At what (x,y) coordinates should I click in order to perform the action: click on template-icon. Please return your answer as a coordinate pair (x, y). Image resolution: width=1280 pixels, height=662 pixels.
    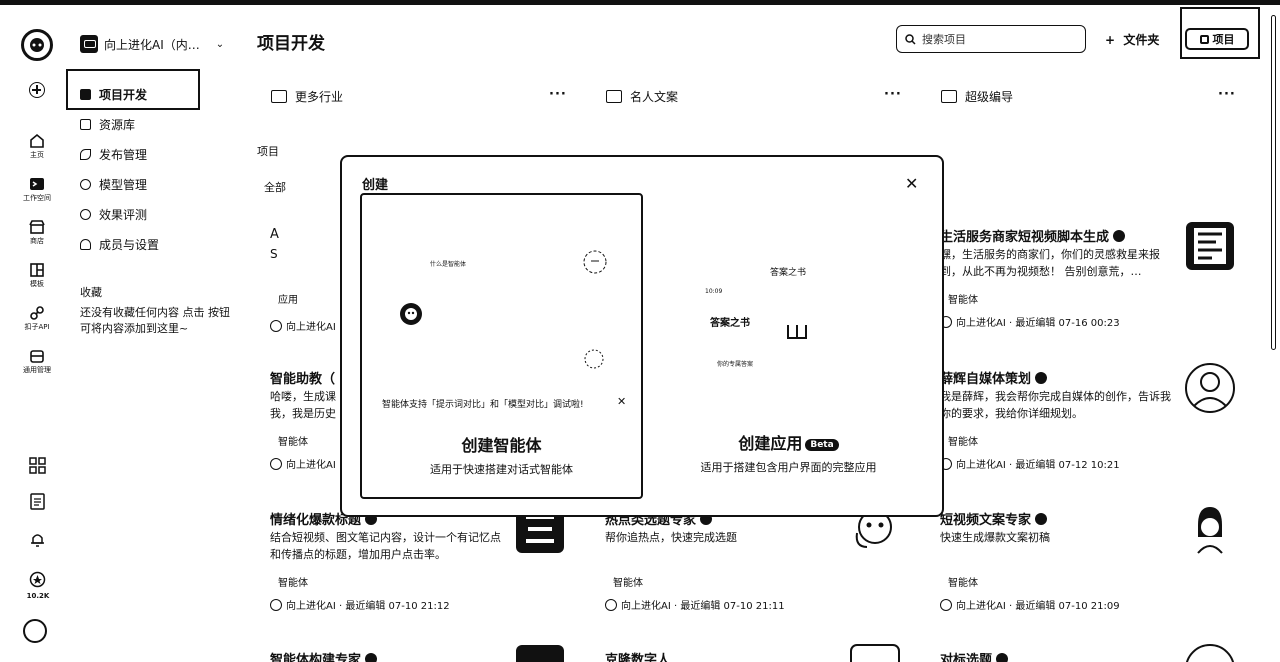
    Looking at the image, I should click on (37, 270).